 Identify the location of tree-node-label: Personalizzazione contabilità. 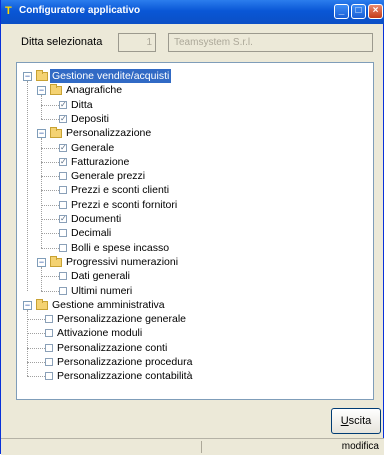
(125, 376).